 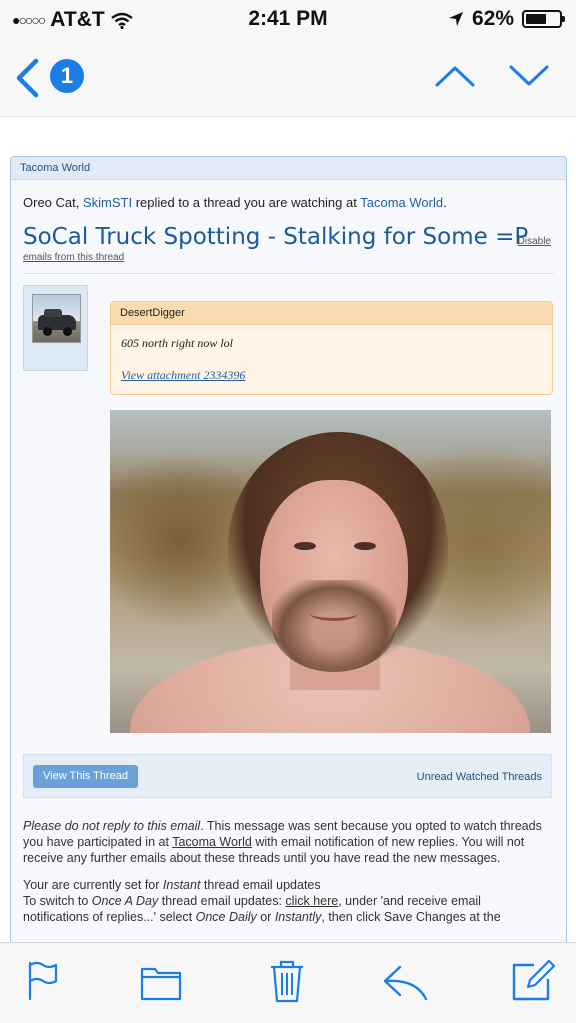 What do you see at coordinates (161, 983) in the screenshot?
I see `folder-icon` at bounding box center [161, 983].